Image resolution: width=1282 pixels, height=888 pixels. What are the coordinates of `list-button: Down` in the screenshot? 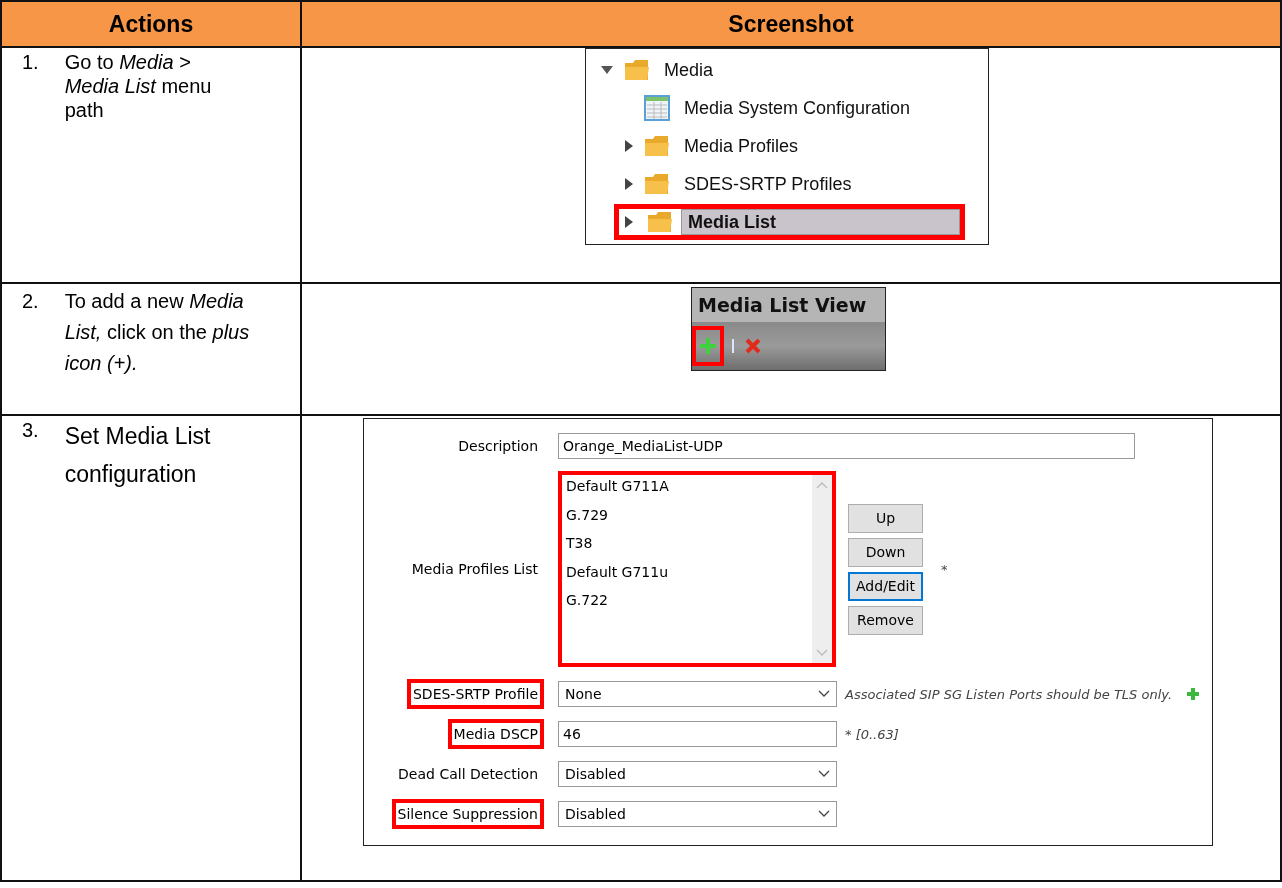 It's located at (885, 552).